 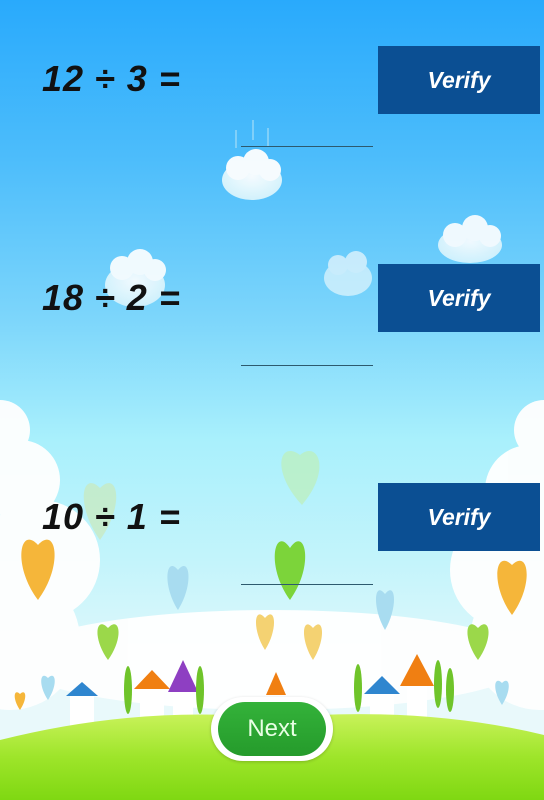 I want to click on problem-1-verify-button: Verify, so click(x=459, y=80).